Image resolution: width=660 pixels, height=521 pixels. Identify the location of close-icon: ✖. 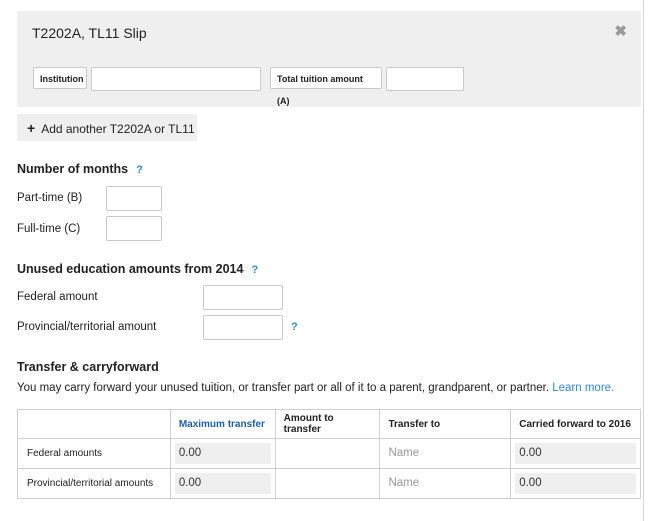
(620, 31).